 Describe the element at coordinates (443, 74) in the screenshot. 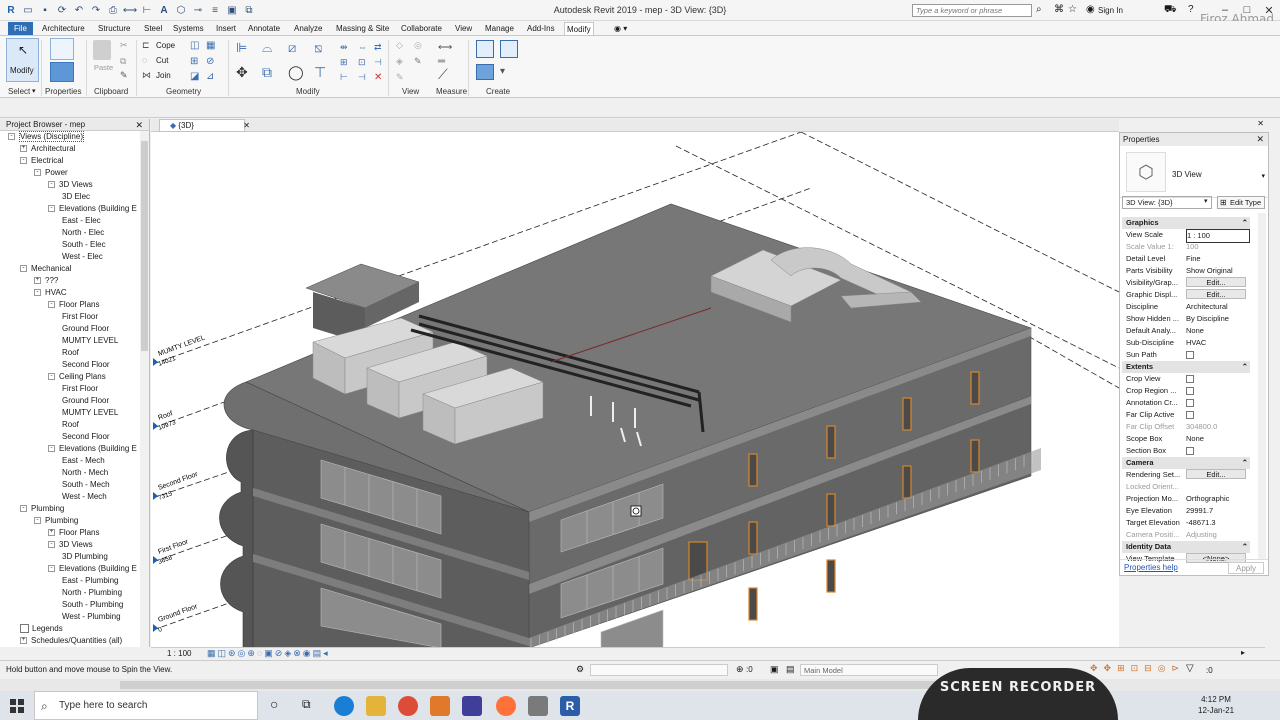

I see `aligned-dimension-icon: ⟋` at that location.